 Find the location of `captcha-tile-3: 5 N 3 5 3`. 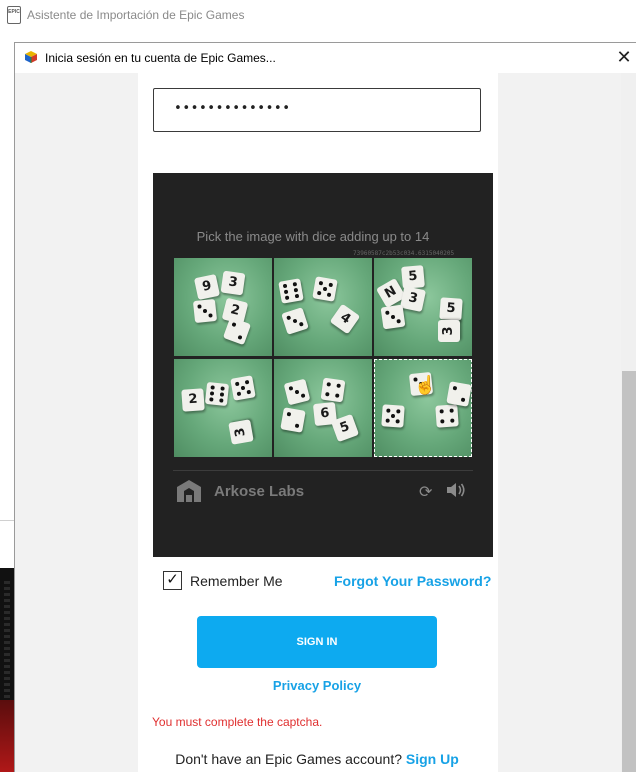

captcha-tile-3: 5 N 3 5 3 is located at coordinates (423, 307).